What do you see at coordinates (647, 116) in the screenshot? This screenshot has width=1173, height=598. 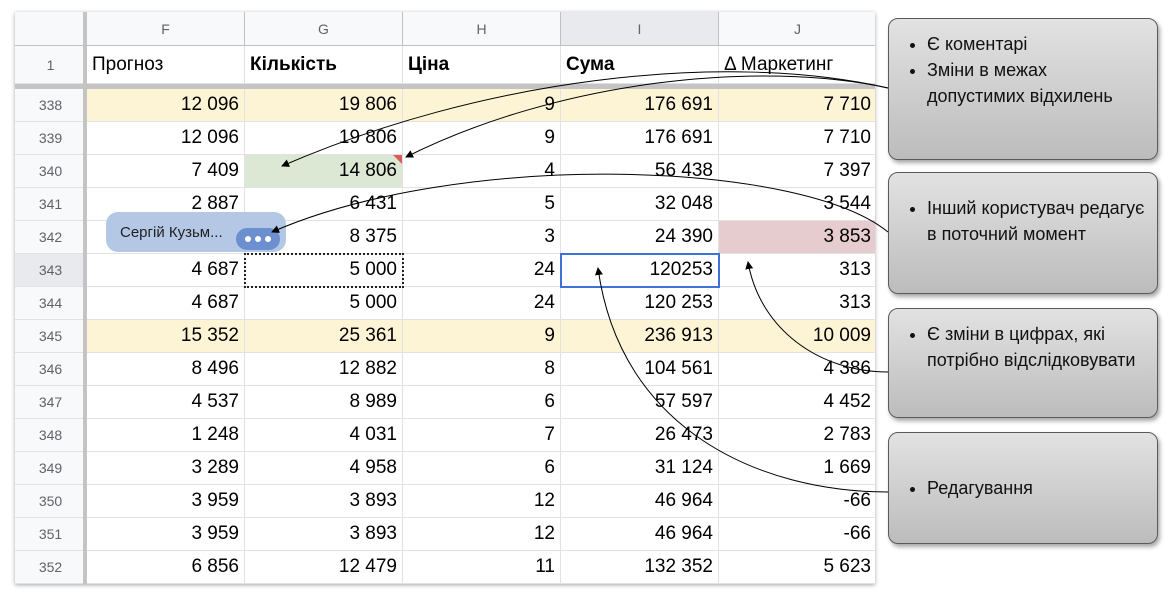 I see `arrow-to-comment-cell` at bounding box center [647, 116].